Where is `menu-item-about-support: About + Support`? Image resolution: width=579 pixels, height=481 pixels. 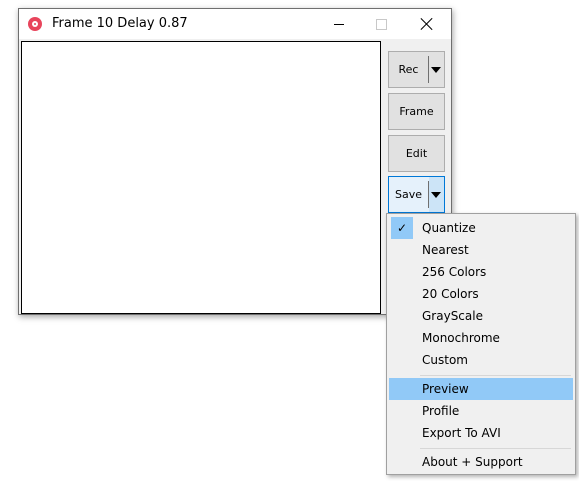 menu-item-about-support: About + Support is located at coordinates (481, 462).